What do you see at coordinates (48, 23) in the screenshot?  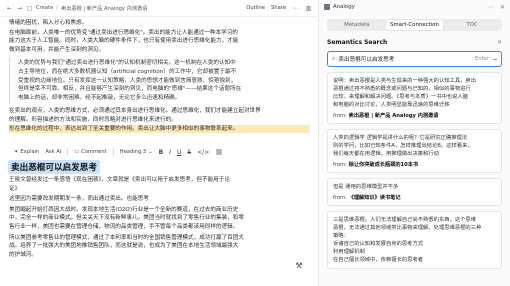 I see `paragraph: 情绪的困扰，陷入分心和焦虑。` at bounding box center [48, 23].